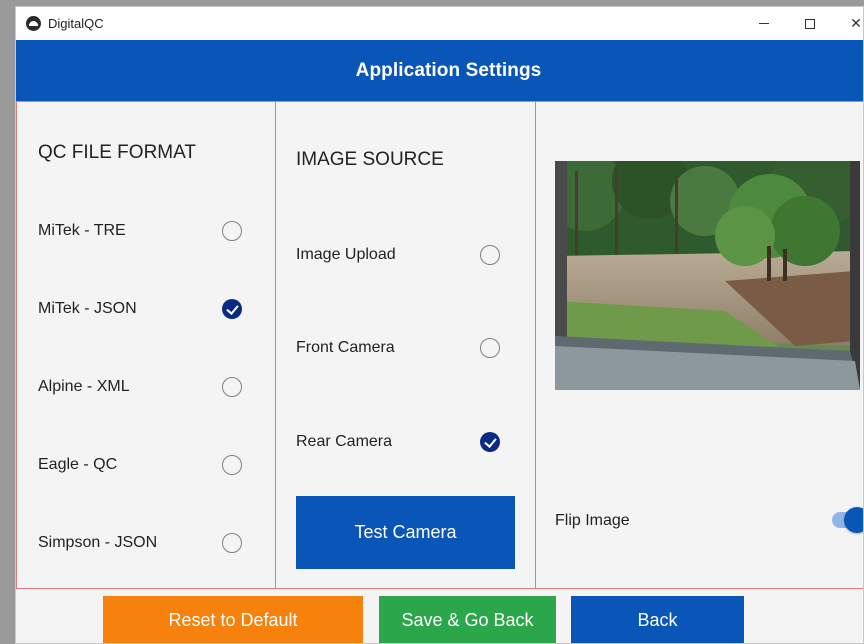  Describe the element at coordinates (232, 543) in the screenshot. I see `radio-simpson-json` at that location.